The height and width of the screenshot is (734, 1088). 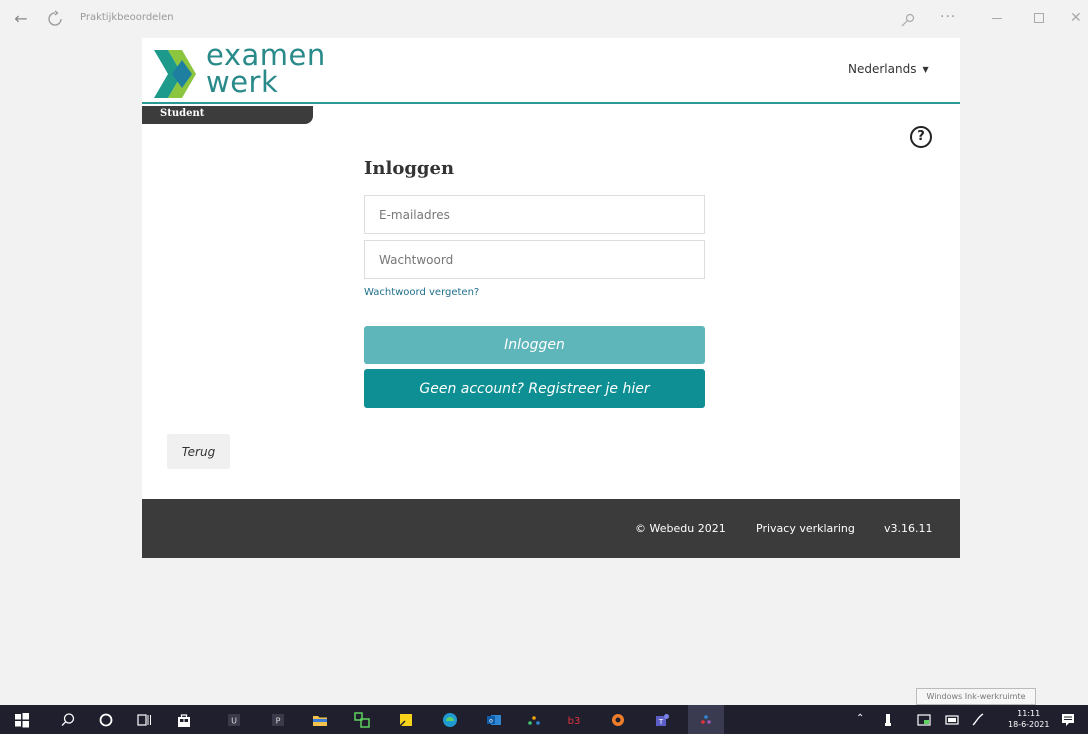 I want to click on active-app-button, so click(x=706, y=719).